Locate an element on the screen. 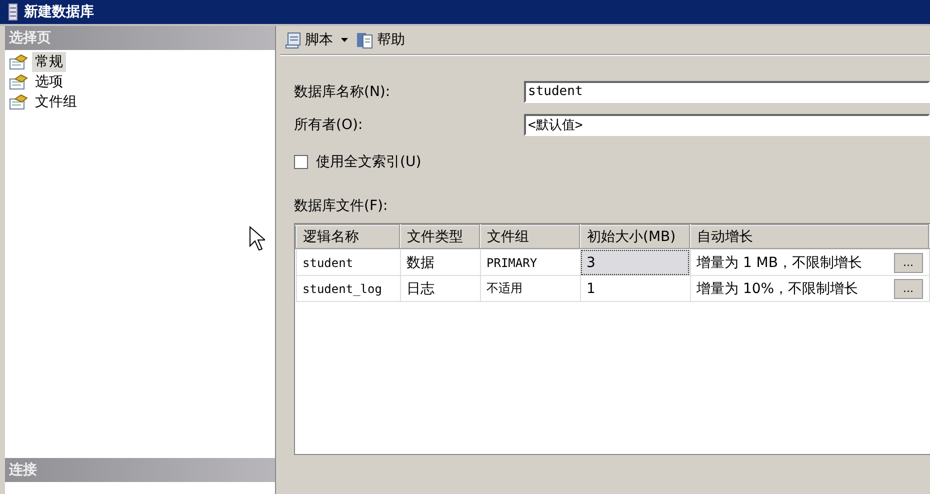 This screenshot has height=494, width=930. table-cell: student_log is located at coordinates (348, 289).